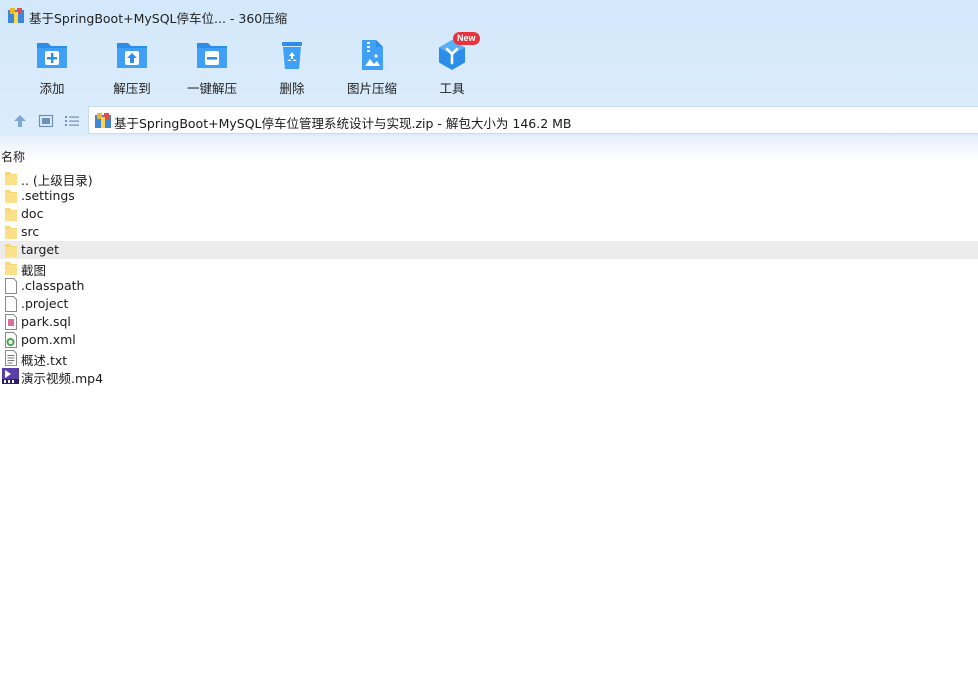 The height and width of the screenshot is (679, 978). What do you see at coordinates (32, 213) in the screenshot?
I see `file-name: doc` at bounding box center [32, 213].